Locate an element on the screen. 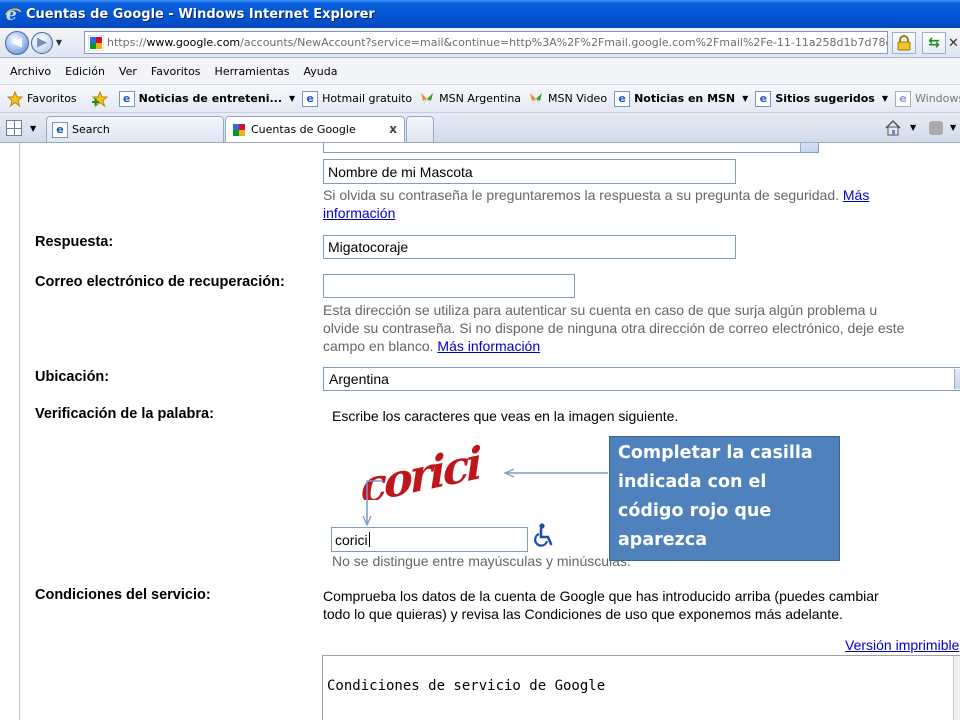 The width and height of the screenshot is (960, 720). fav-noticias-entretenimiento: e Noticias de entreteni... ▼ is located at coordinates (207, 98).